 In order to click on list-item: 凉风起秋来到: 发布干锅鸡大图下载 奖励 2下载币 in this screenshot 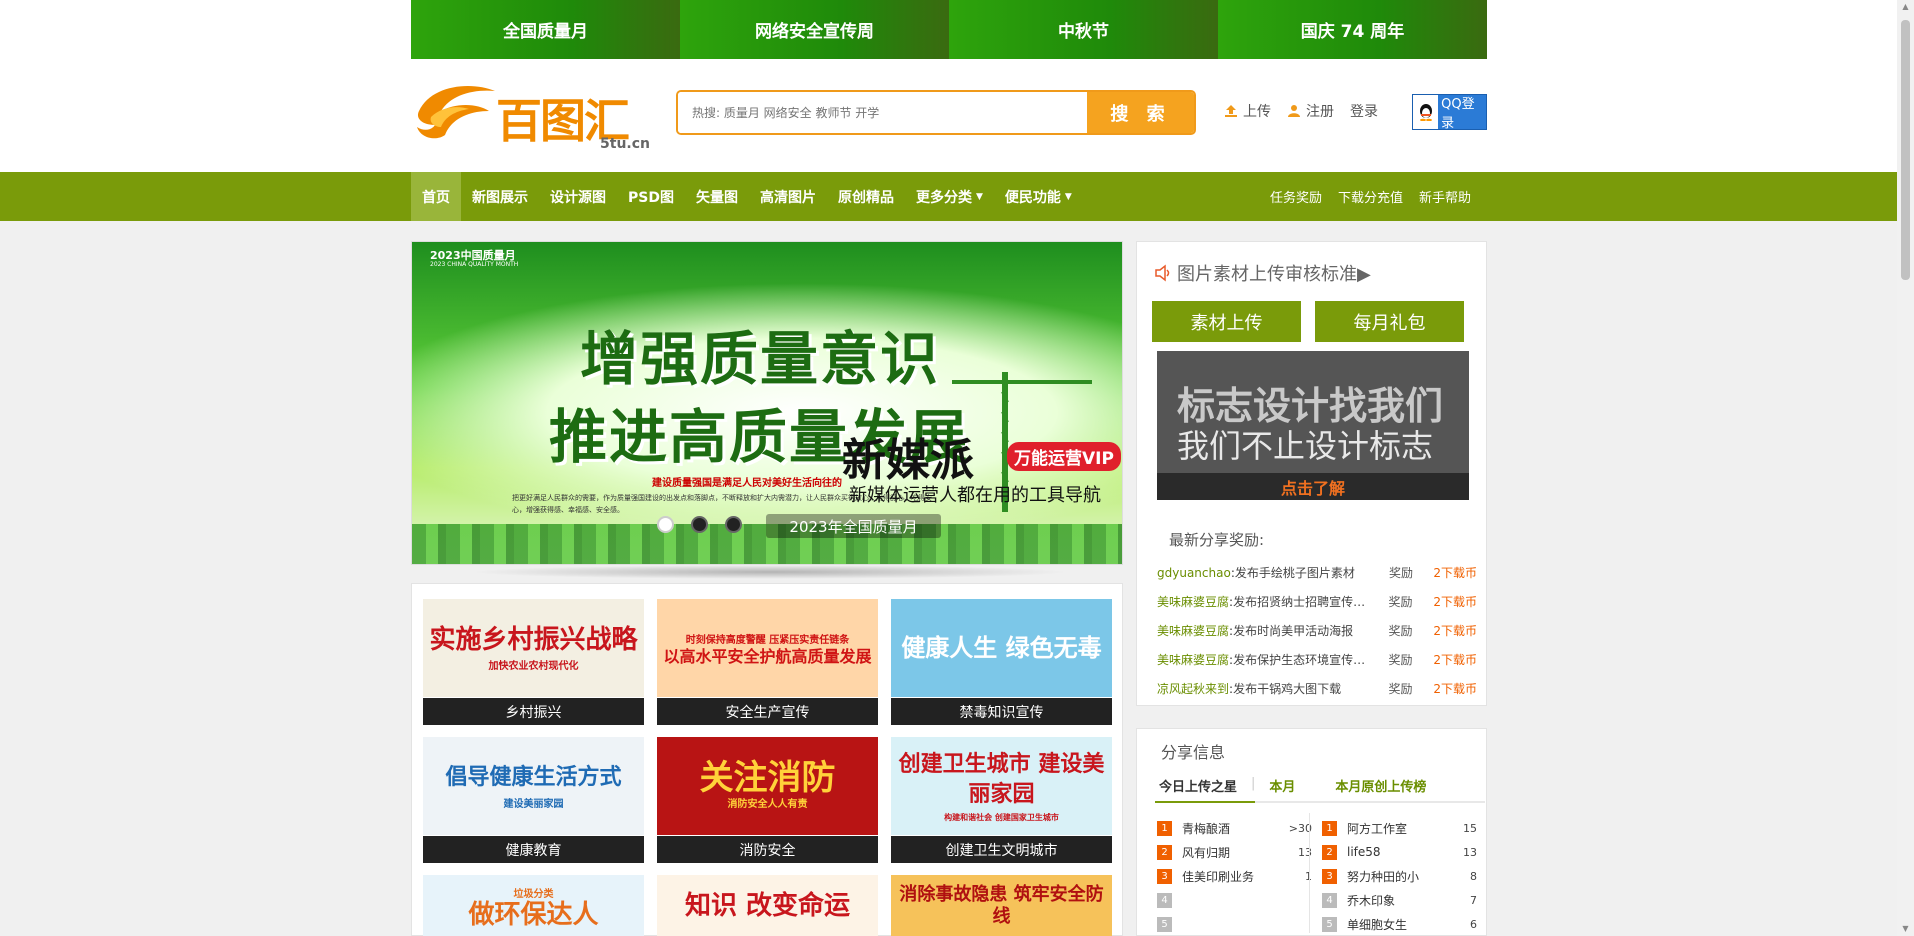, I will do `click(1317, 688)`.